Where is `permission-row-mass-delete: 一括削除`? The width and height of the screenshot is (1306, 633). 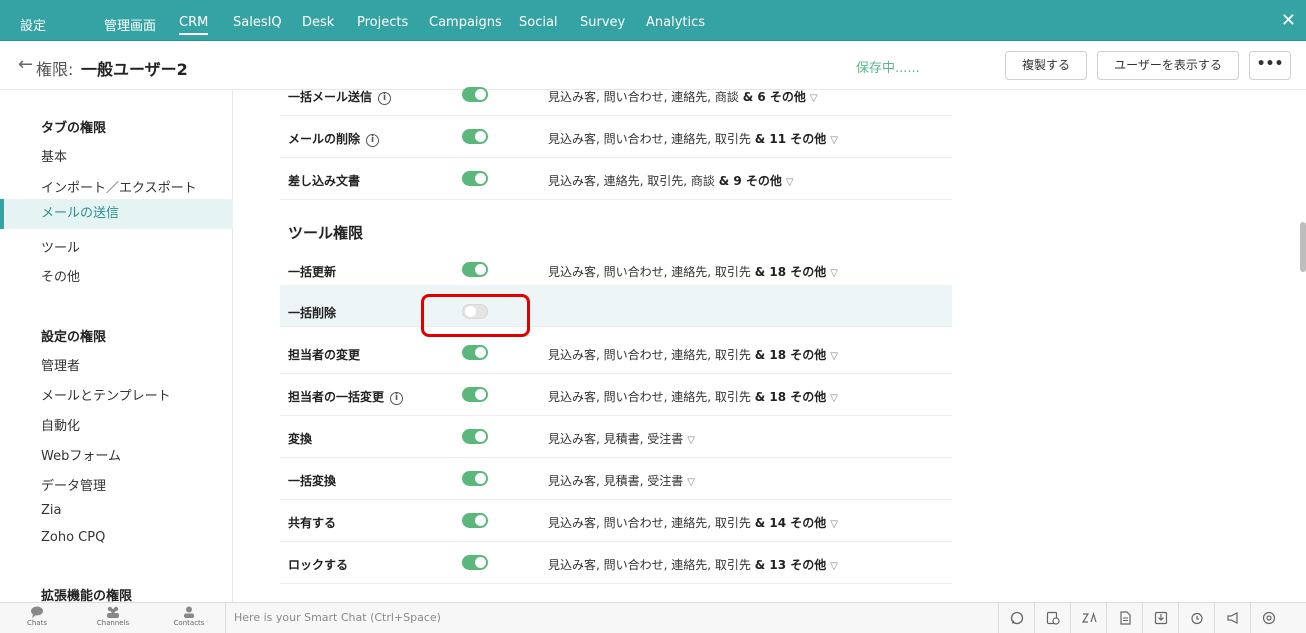
permission-row-mass-delete: 一括削除 is located at coordinates (616, 306).